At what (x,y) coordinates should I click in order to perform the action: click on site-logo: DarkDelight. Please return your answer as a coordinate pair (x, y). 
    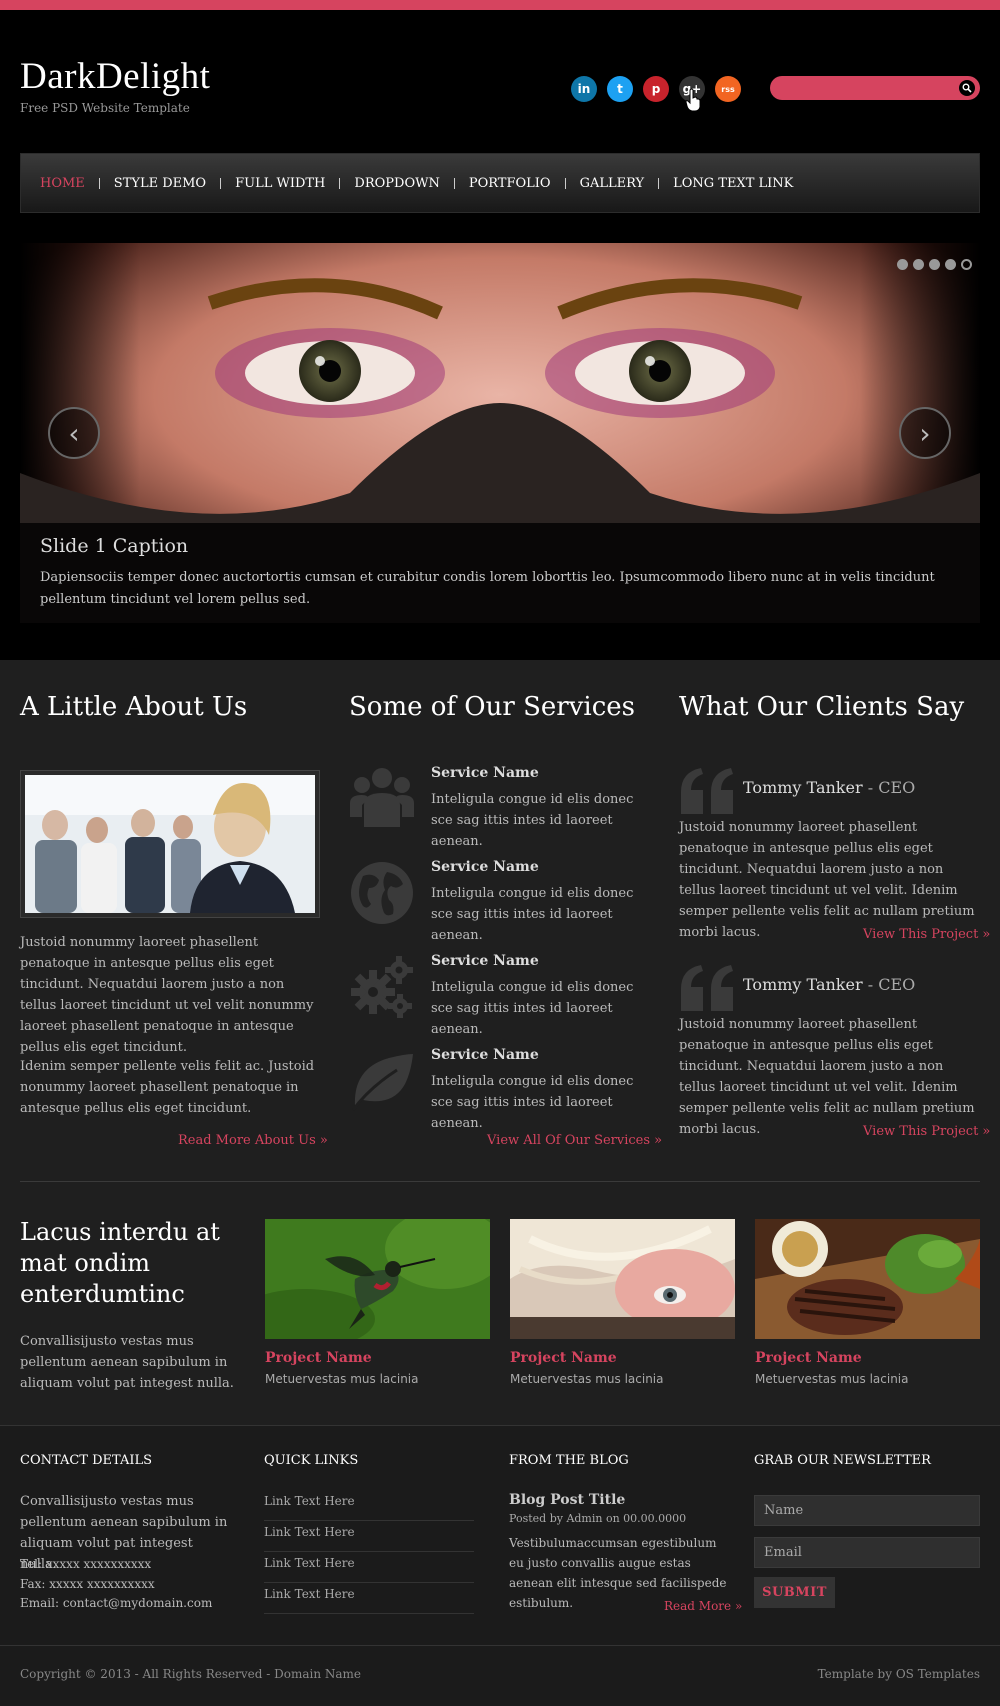
    Looking at the image, I should click on (115, 77).